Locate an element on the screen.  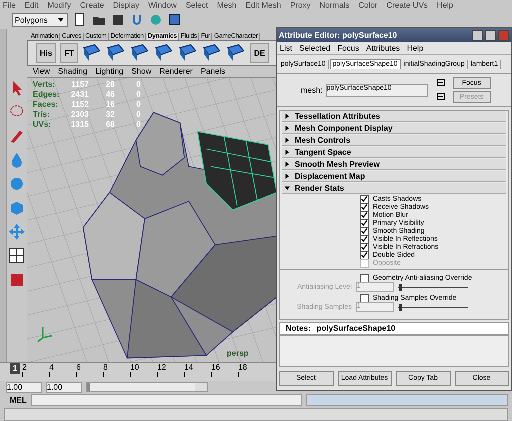
menu-item: Modify is located at coordinates (60, 5).